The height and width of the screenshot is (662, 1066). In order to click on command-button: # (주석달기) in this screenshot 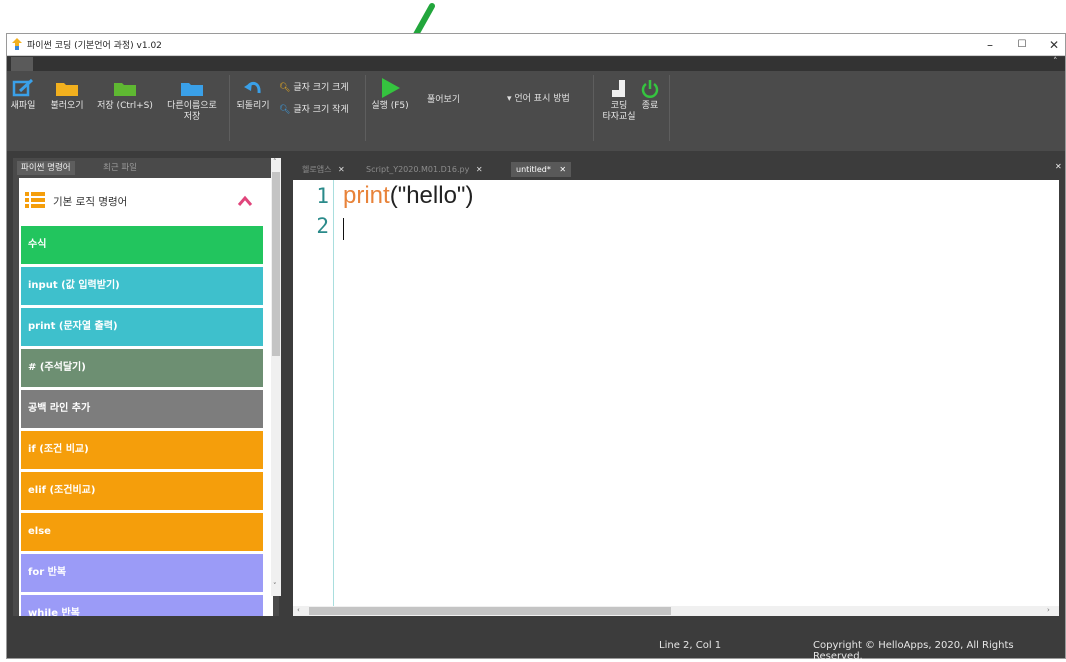, I will do `click(142, 368)`.